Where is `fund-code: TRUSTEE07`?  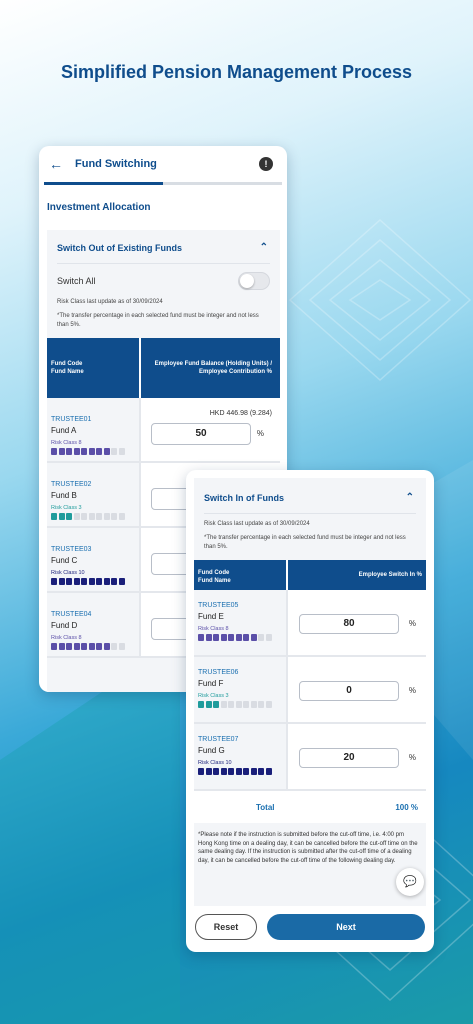
fund-code: TRUSTEE07 is located at coordinates (242, 739).